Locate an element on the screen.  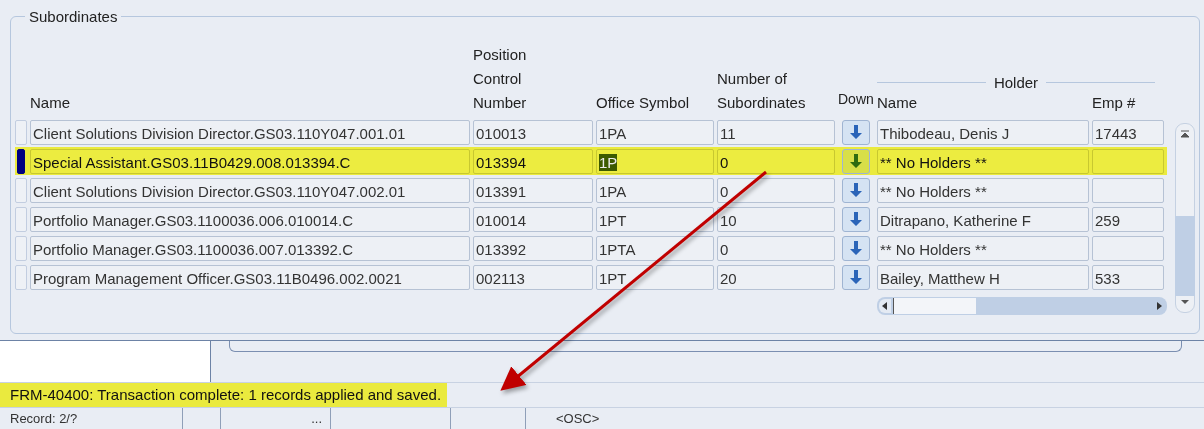
vertical-scrollbar is located at coordinates (1185, 218).